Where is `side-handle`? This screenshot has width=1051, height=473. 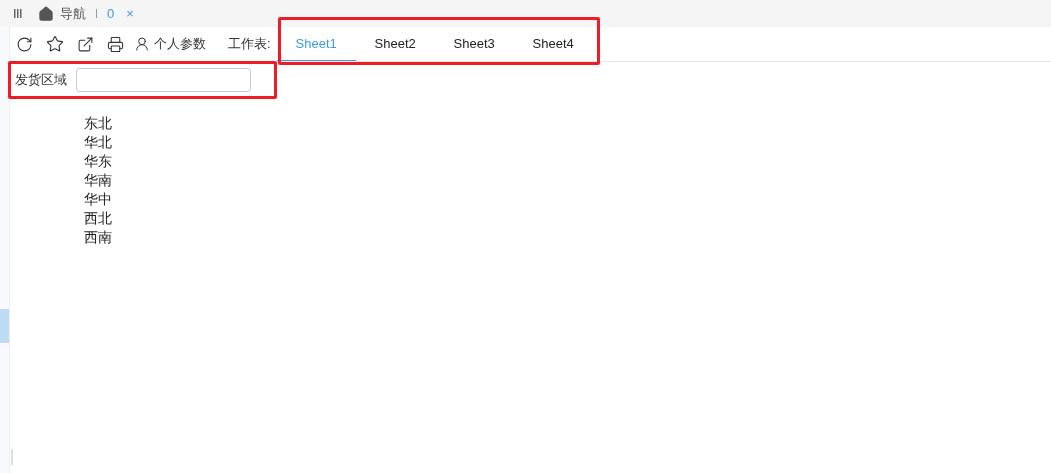 side-handle is located at coordinates (4, 326).